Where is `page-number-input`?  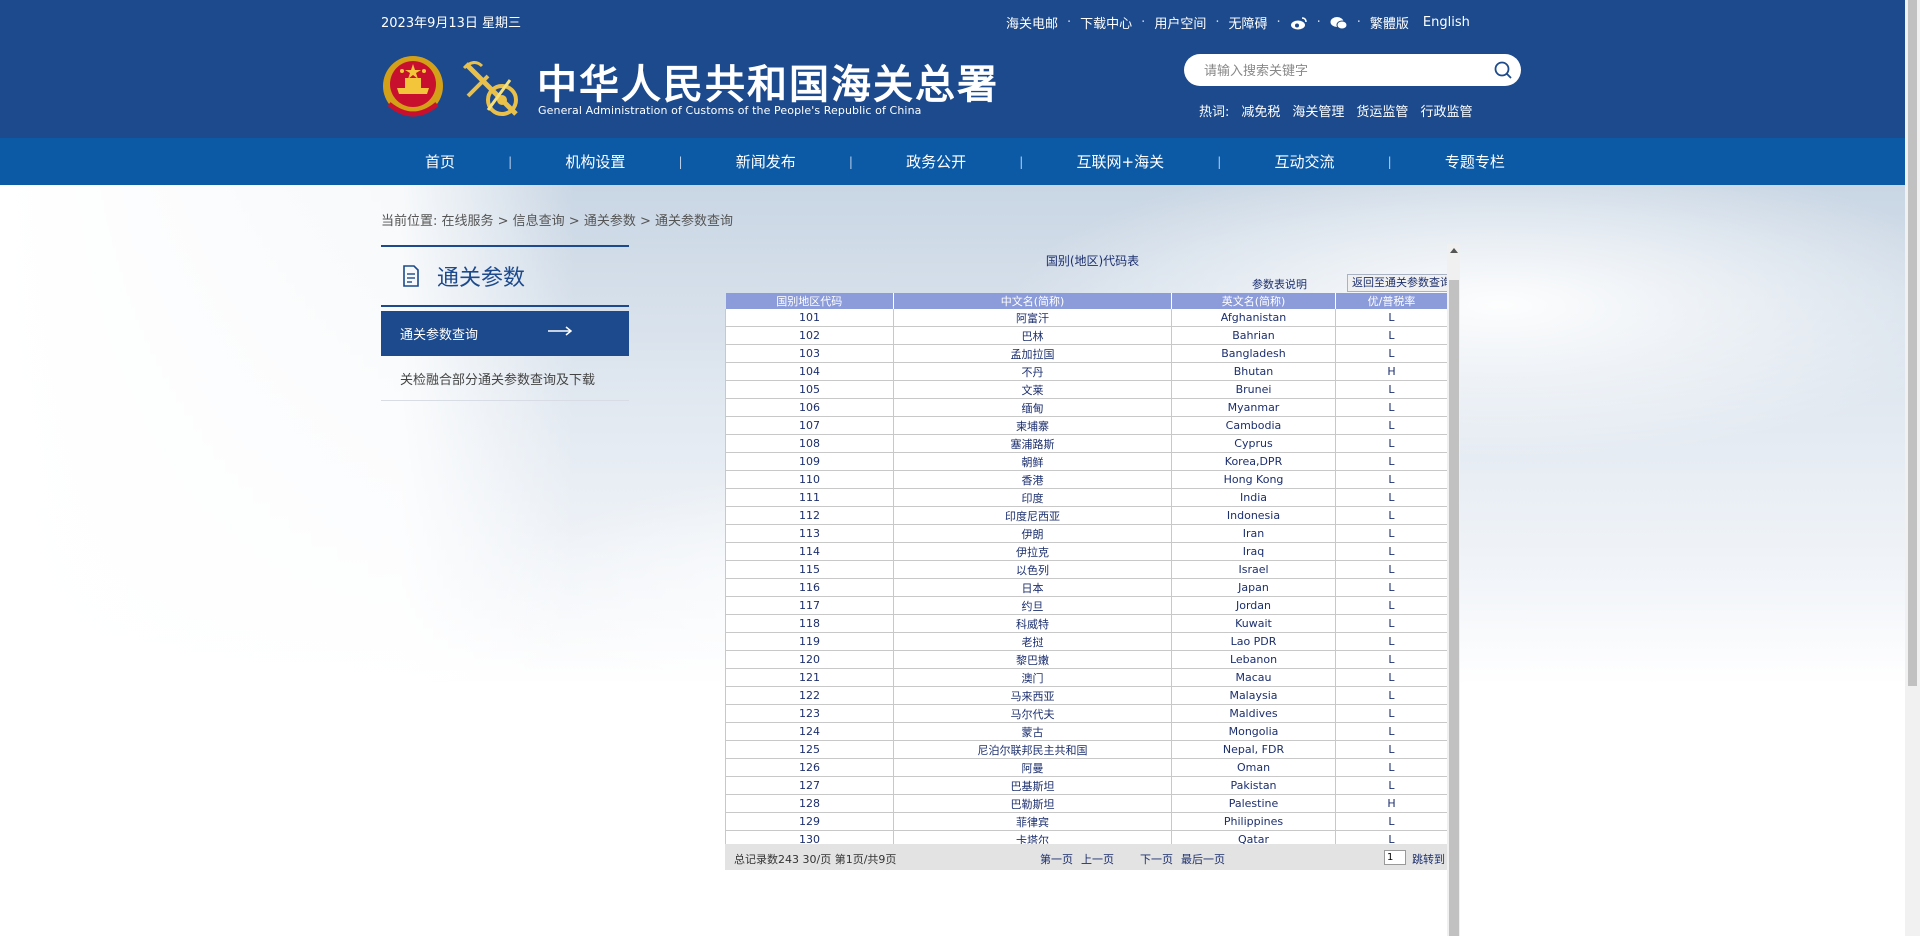
page-number-input is located at coordinates (1395, 857).